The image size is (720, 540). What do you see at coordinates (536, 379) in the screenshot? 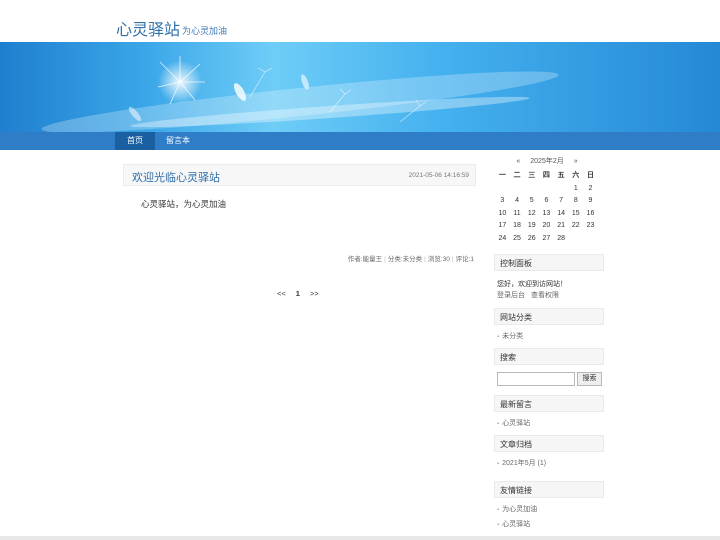
I see `search-input` at bounding box center [536, 379].